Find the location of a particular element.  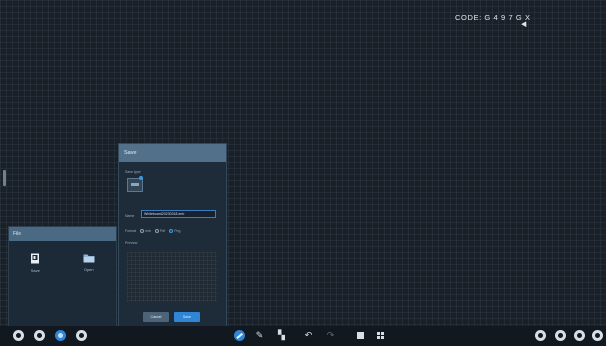

save-type-label: Save type is located at coordinates (133, 172).